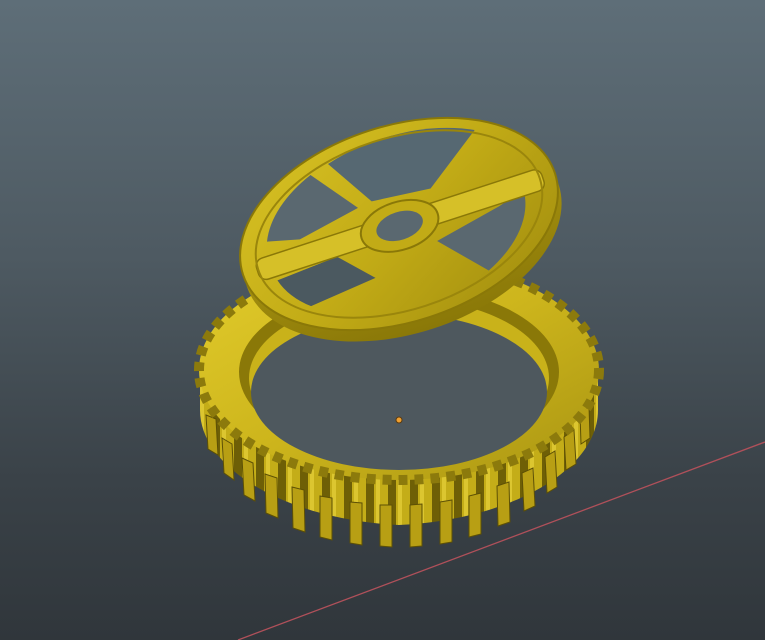 The width and height of the screenshot is (765, 640). I want to click on gear-bore, so click(399, 392).